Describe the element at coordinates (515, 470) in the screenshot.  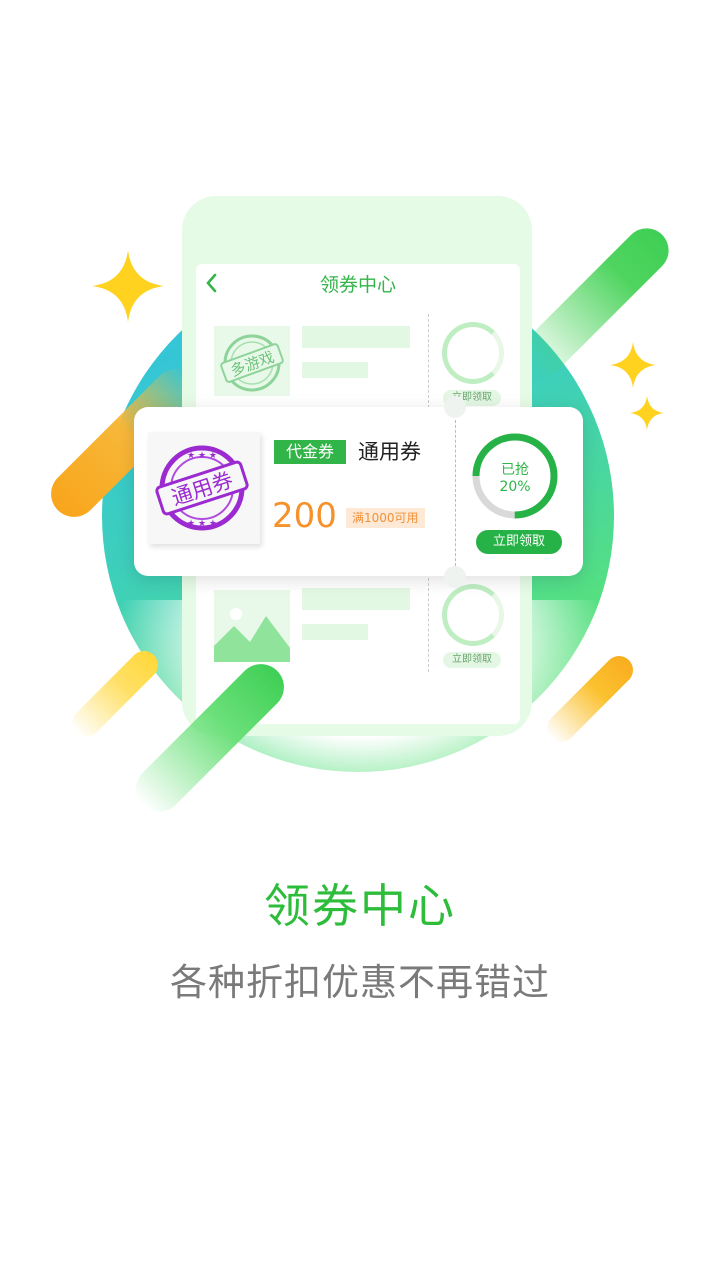
I see `progress-label: 已抢` at that location.